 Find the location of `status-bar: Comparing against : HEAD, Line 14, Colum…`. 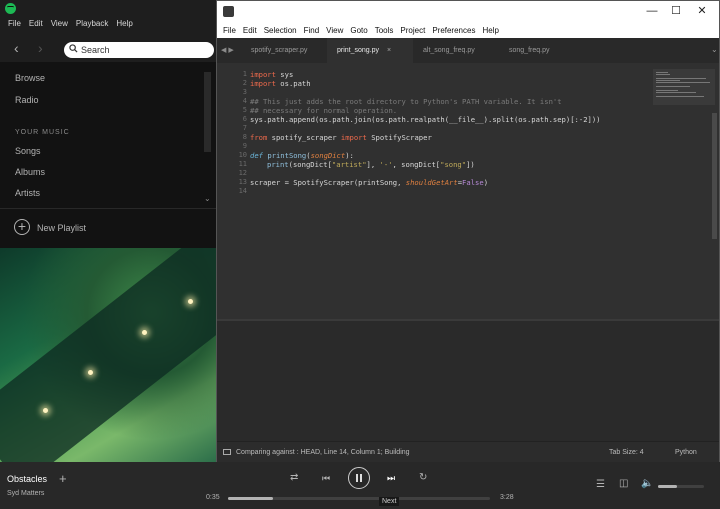

status-bar: Comparing against : HEAD, Line 14, Colum… is located at coordinates (468, 451).